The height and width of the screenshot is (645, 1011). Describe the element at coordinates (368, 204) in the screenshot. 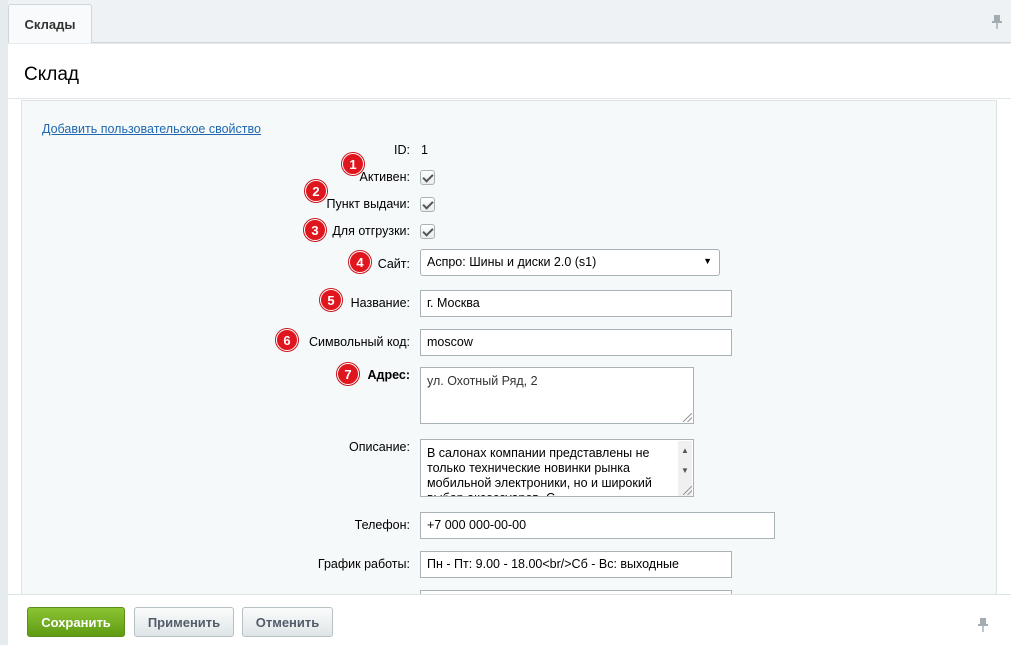

I see `pickup-point-label: Пункт выдачи:` at that location.